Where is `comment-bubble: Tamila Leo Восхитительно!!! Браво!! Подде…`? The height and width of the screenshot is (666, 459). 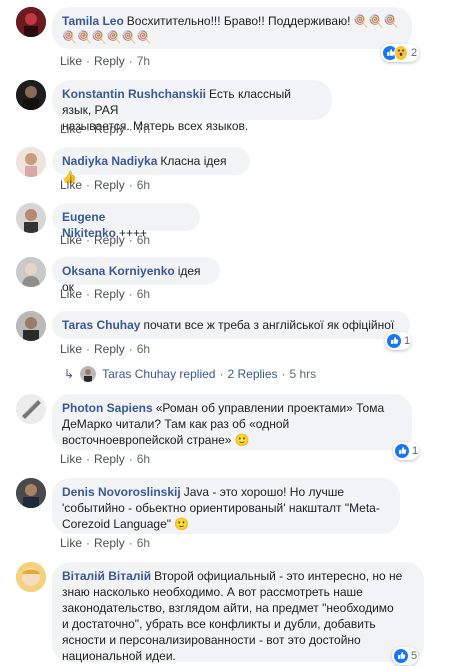 comment-bubble: Tamila Leo Восхитительно!!! Браво!! Подде… is located at coordinates (232, 28).